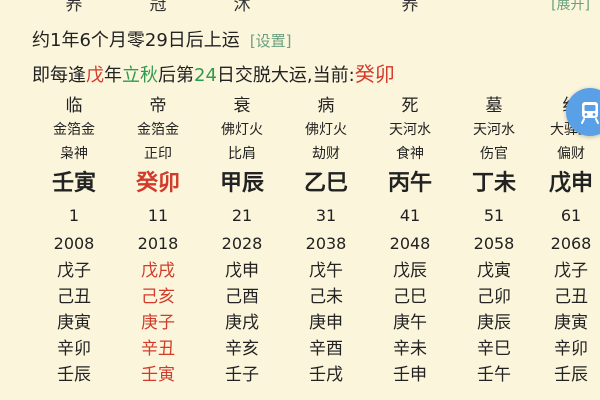 Image resolution: width=600 pixels, height=400 pixels. What do you see at coordinates (494, 271) in the screenshot?
I see `annual-pillar: 戊寅` at bounding box center [494, 271].